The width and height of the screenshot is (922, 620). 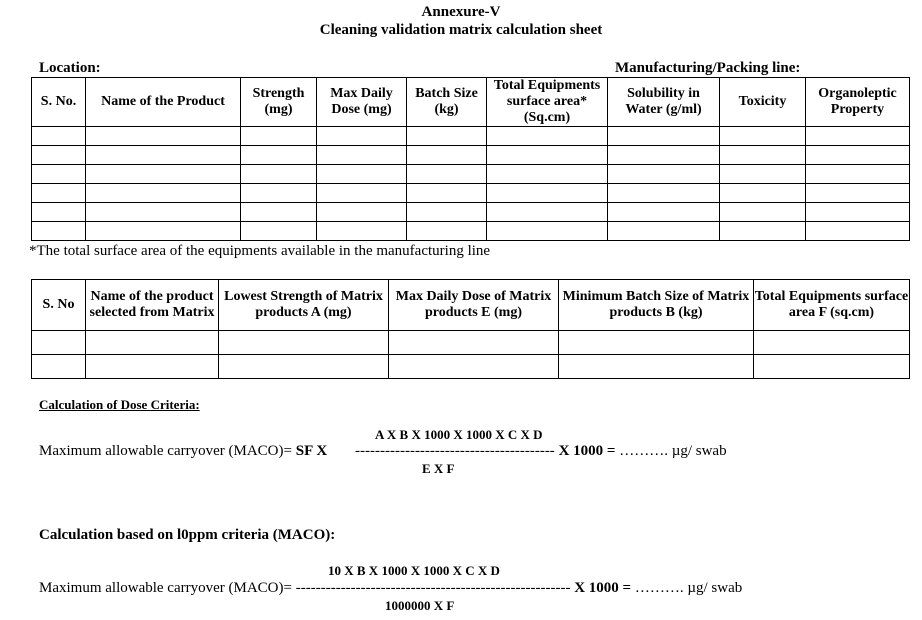 I want to click on col-organoleptic: Organoleptic Property, so click(x=857, y=102).